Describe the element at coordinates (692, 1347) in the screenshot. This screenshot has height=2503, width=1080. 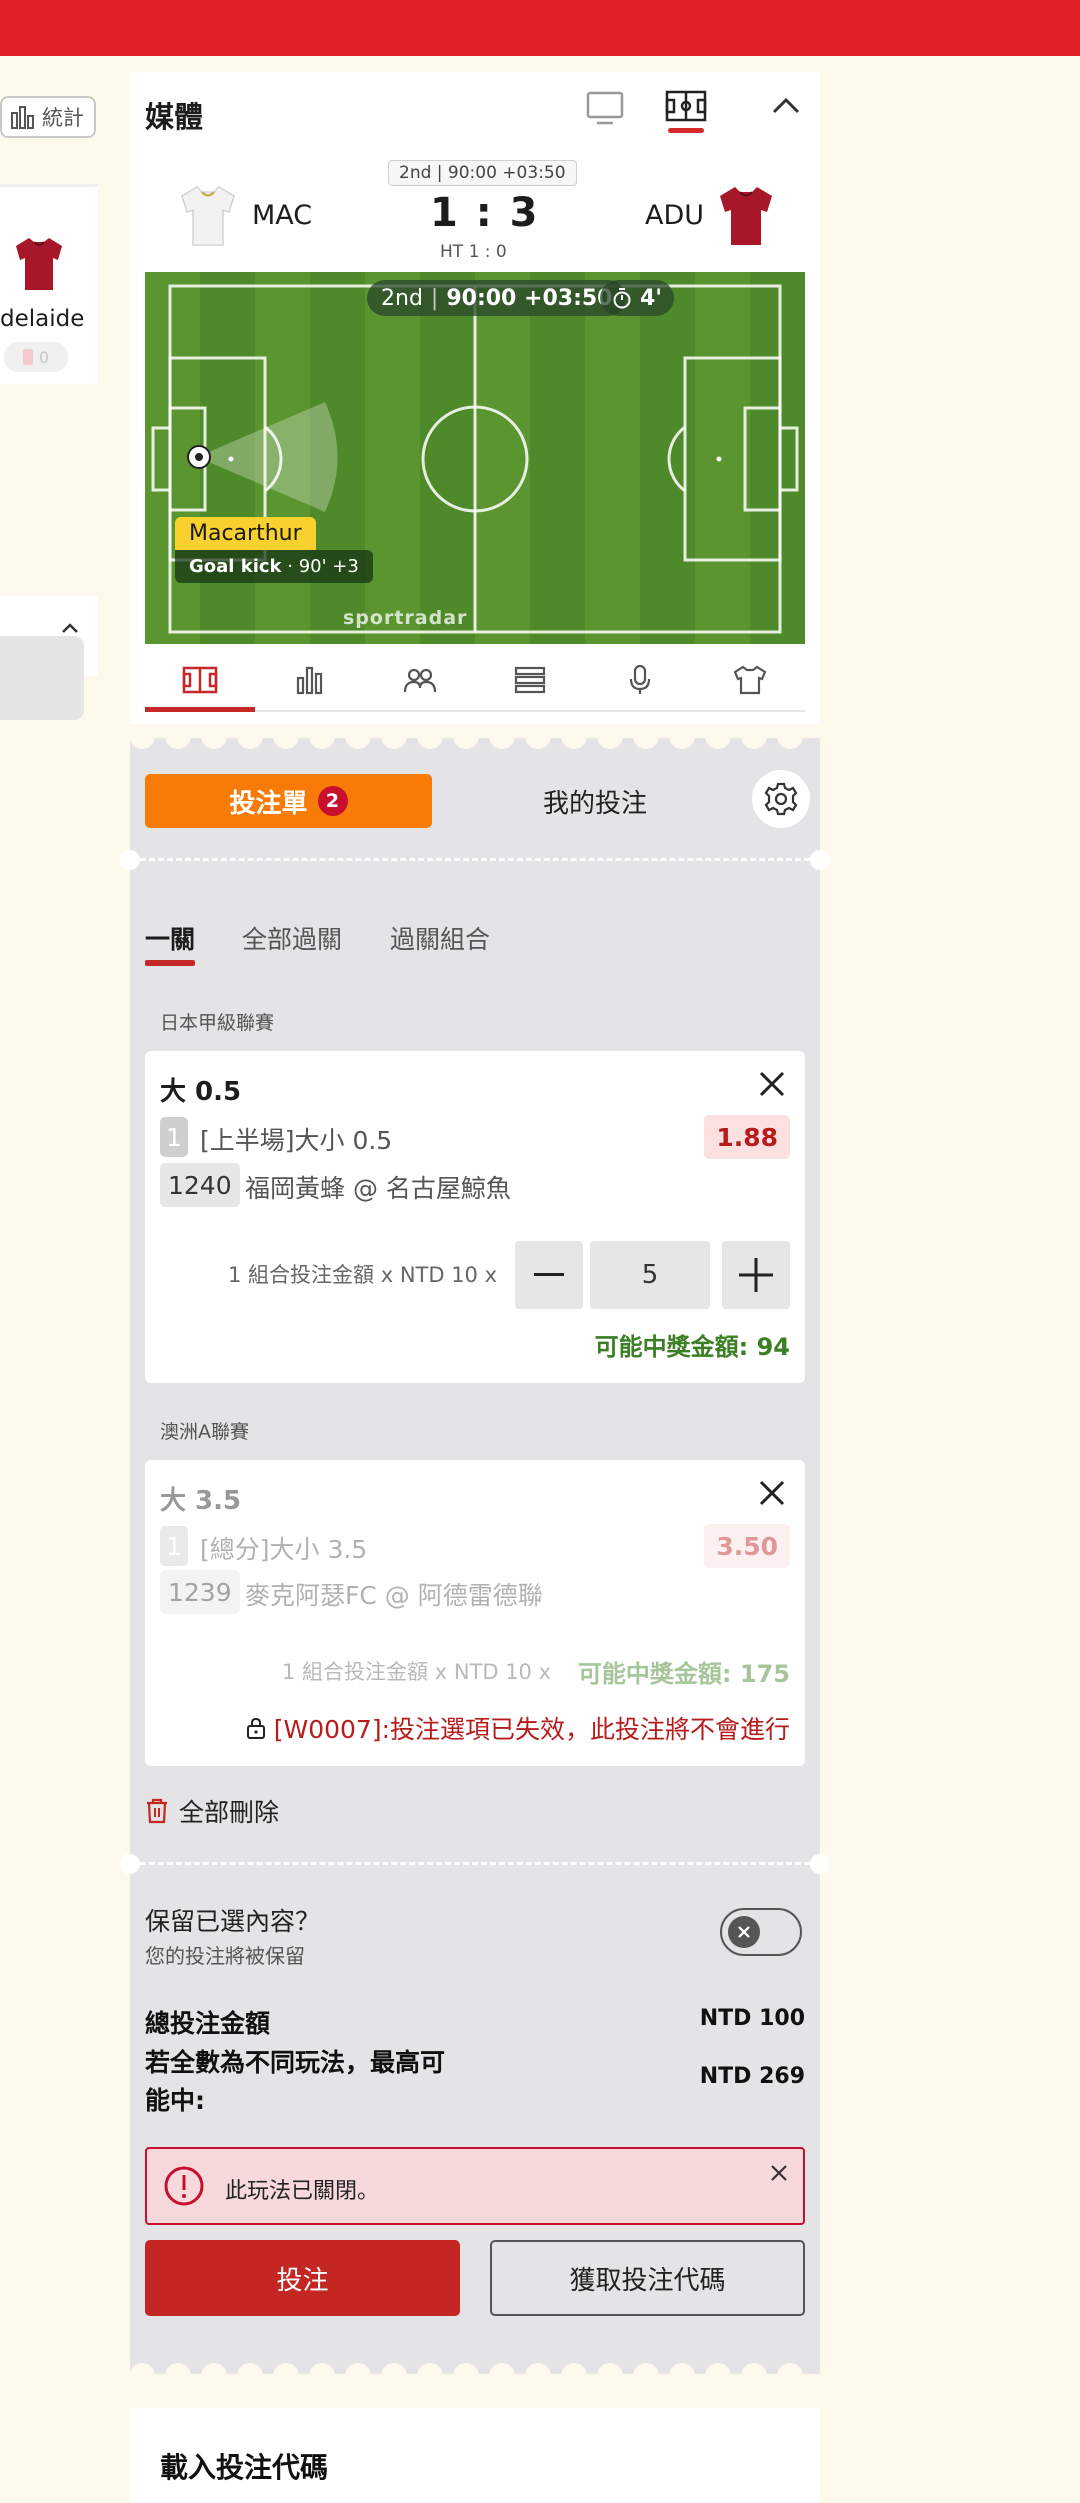
I see `potential-win: 可能中獎金額: 94` at that location.